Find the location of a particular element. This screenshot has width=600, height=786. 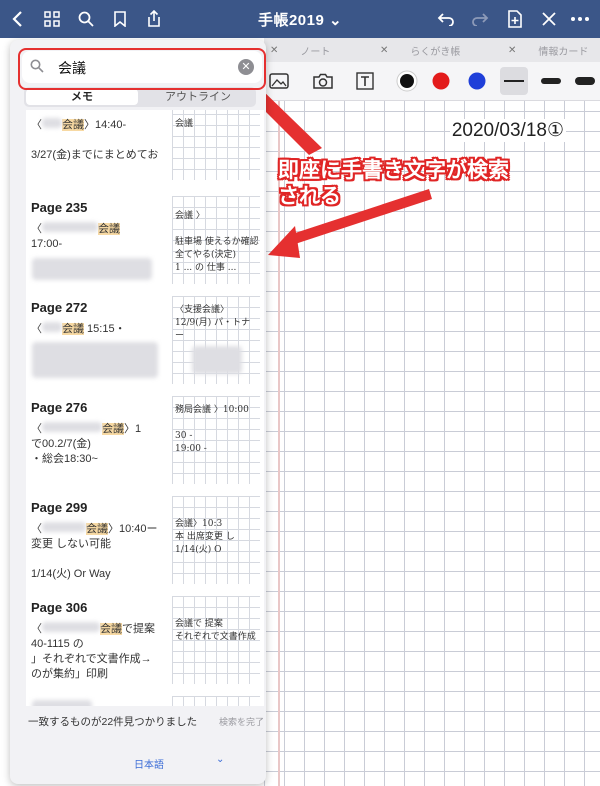

result-page-title: Page 306 is located at coordinates (59, 607).